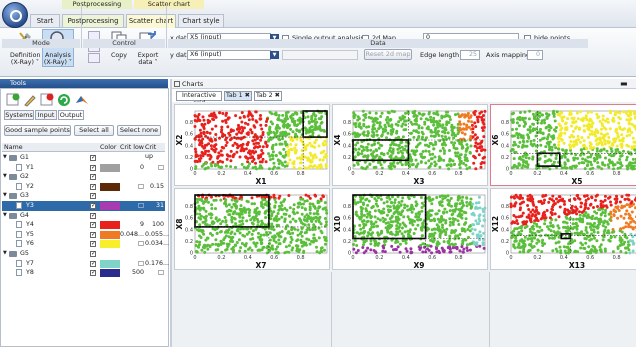 The width and height of the screenshot is (636, 347). I want to click on tab-tab2: Tab 2 ✖, so click(268, 96).